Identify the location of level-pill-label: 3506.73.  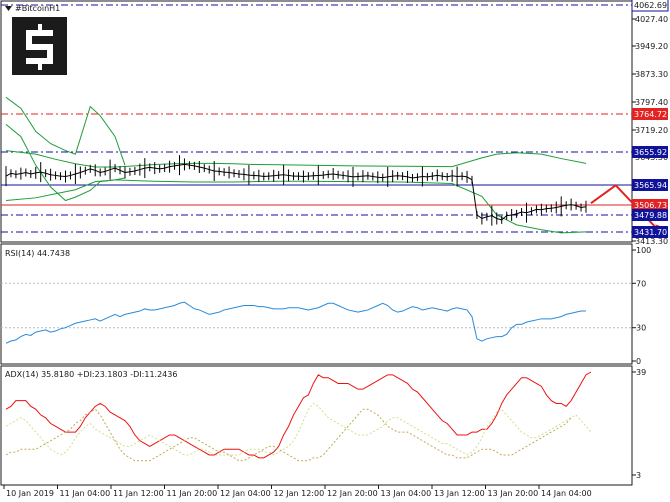
(650, 205).